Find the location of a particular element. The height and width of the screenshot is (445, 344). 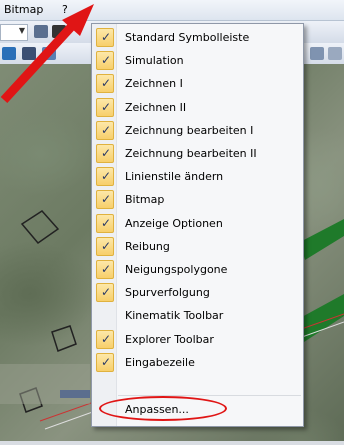

save-icon is located at coordinates (49, 53).